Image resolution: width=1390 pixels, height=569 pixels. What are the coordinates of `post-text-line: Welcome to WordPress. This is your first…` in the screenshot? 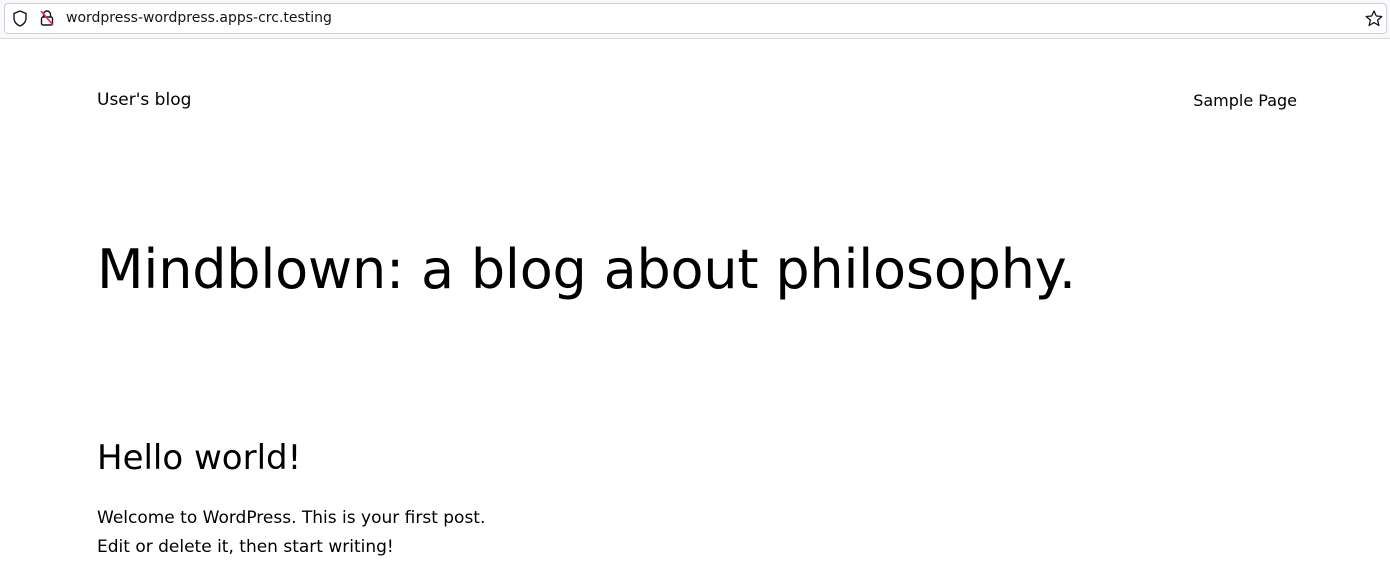 It's located at (291, 518).